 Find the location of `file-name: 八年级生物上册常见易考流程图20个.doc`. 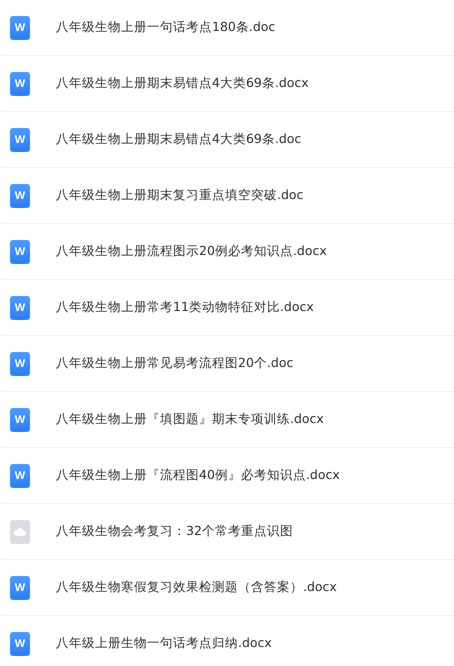

file-name: 八年级生物上册常见易考流程图20个.doc is located at coordinates (175, 363).